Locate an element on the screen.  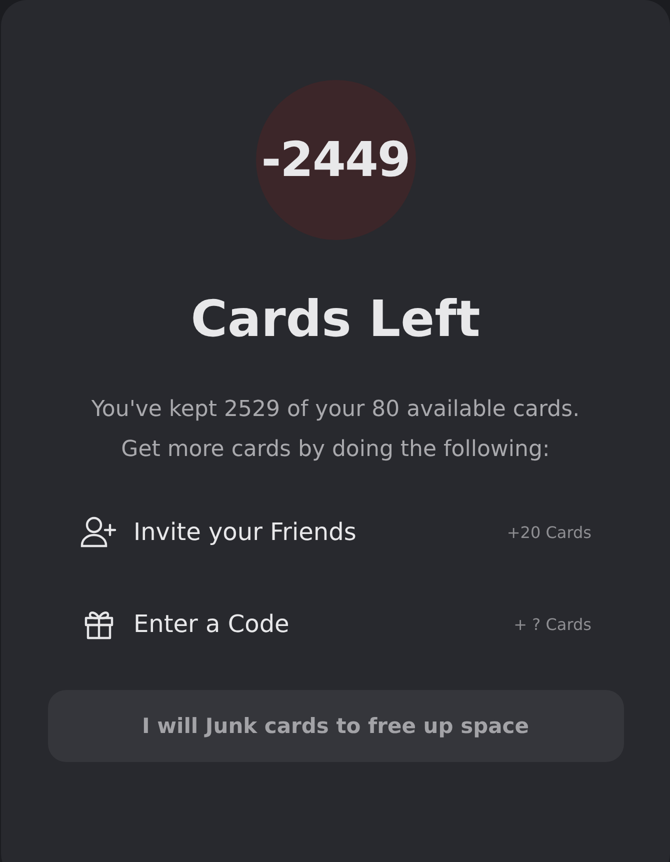
option-label: Invite your Friends is located at coordinates (320, 532).